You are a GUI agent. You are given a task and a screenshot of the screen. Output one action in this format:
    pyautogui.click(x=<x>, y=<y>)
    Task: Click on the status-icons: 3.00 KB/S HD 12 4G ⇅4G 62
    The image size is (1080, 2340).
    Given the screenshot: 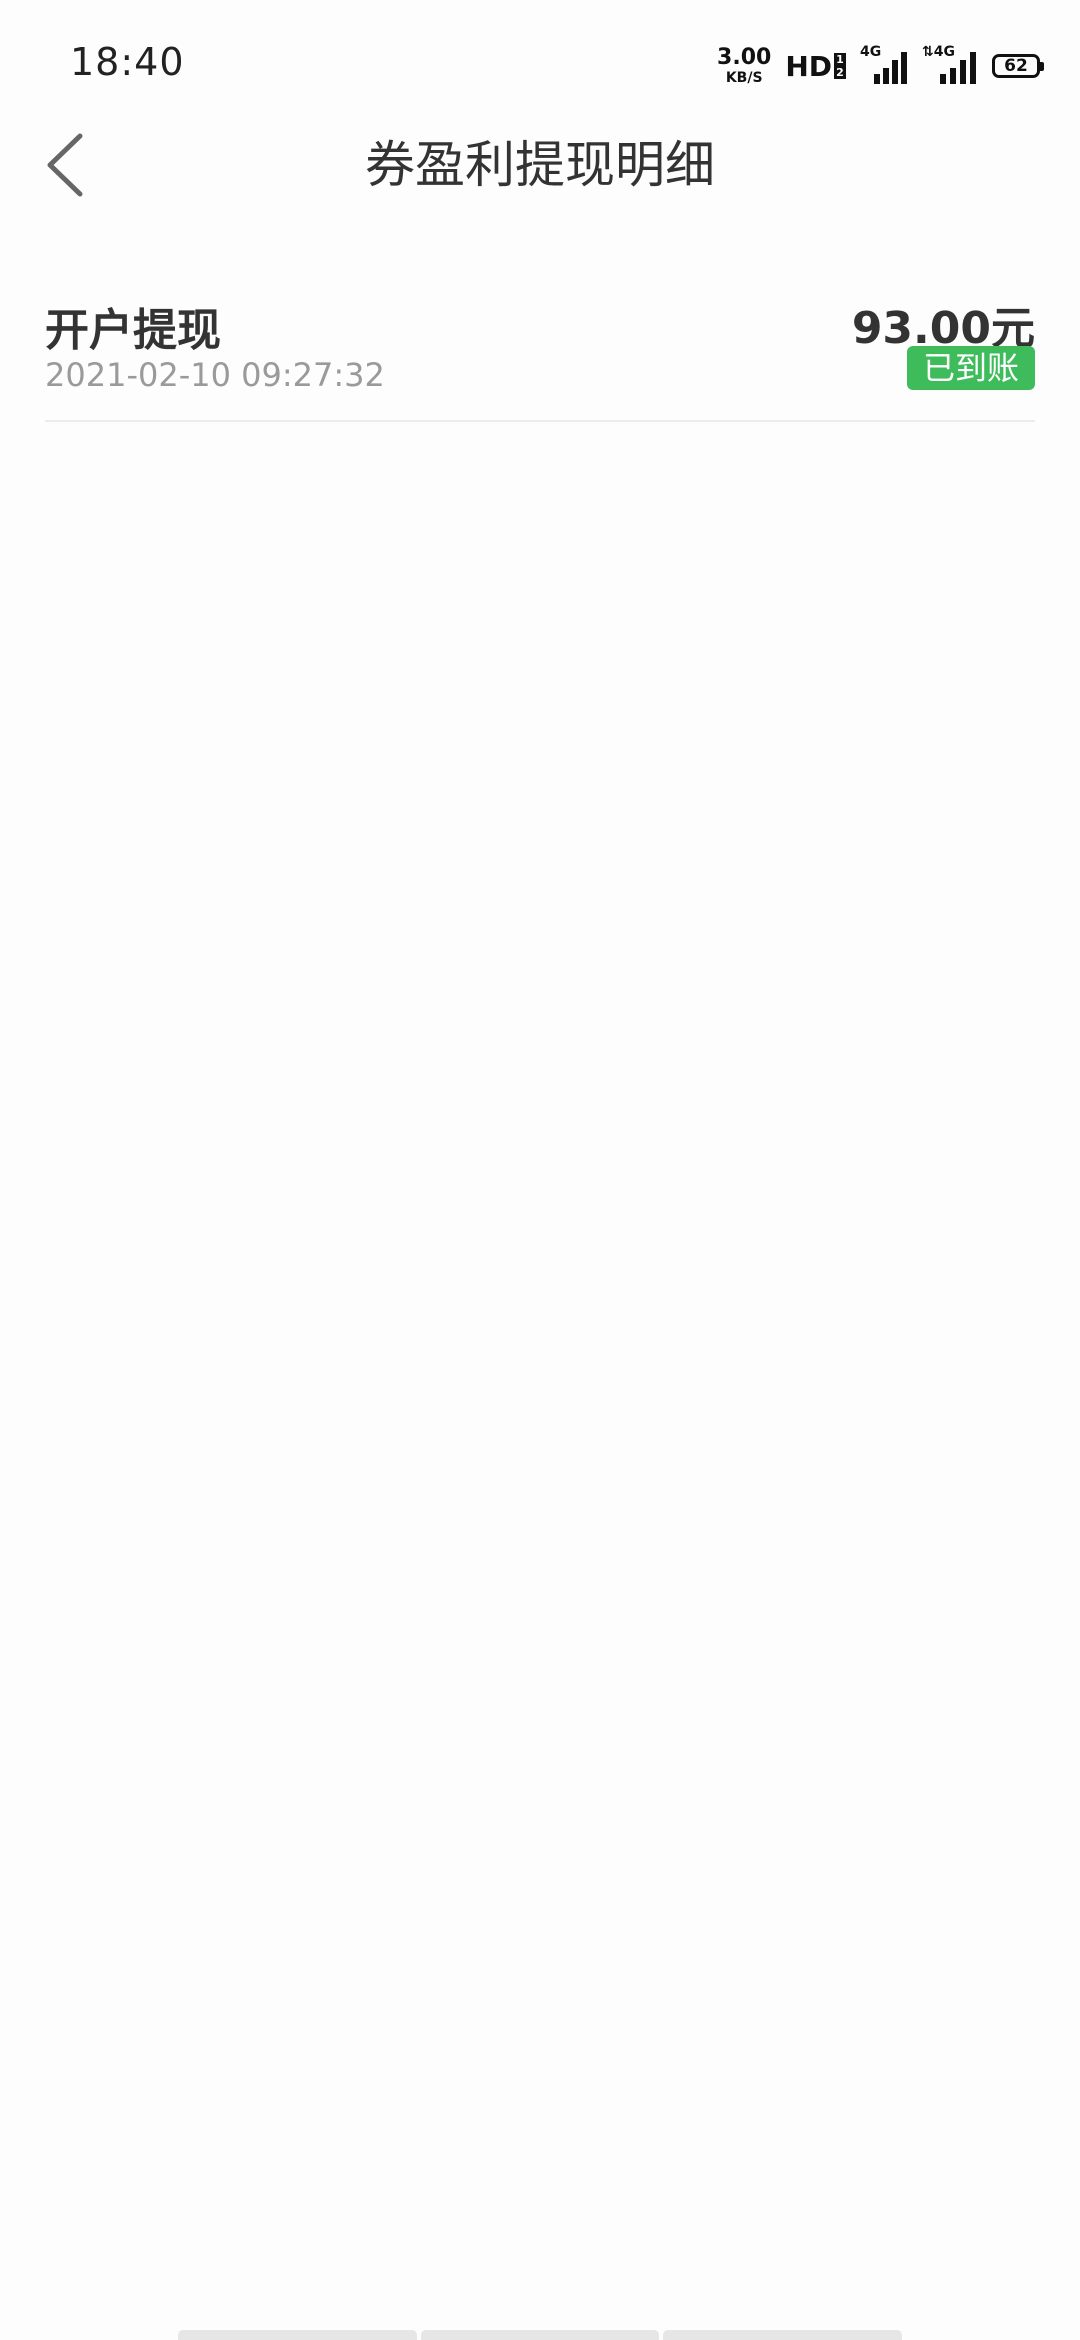 What is the action you would take?
    pyautogui.click(x=880, y=66)
    